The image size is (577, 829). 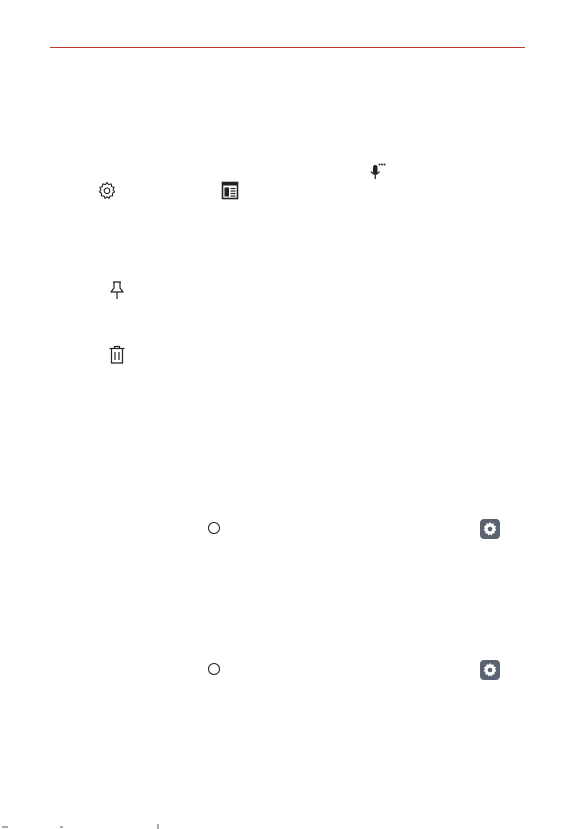 What do you see at coordinates (107, 191) in the screenshot?
I see `settings-gear-icon` at bounding box center [107, 191].